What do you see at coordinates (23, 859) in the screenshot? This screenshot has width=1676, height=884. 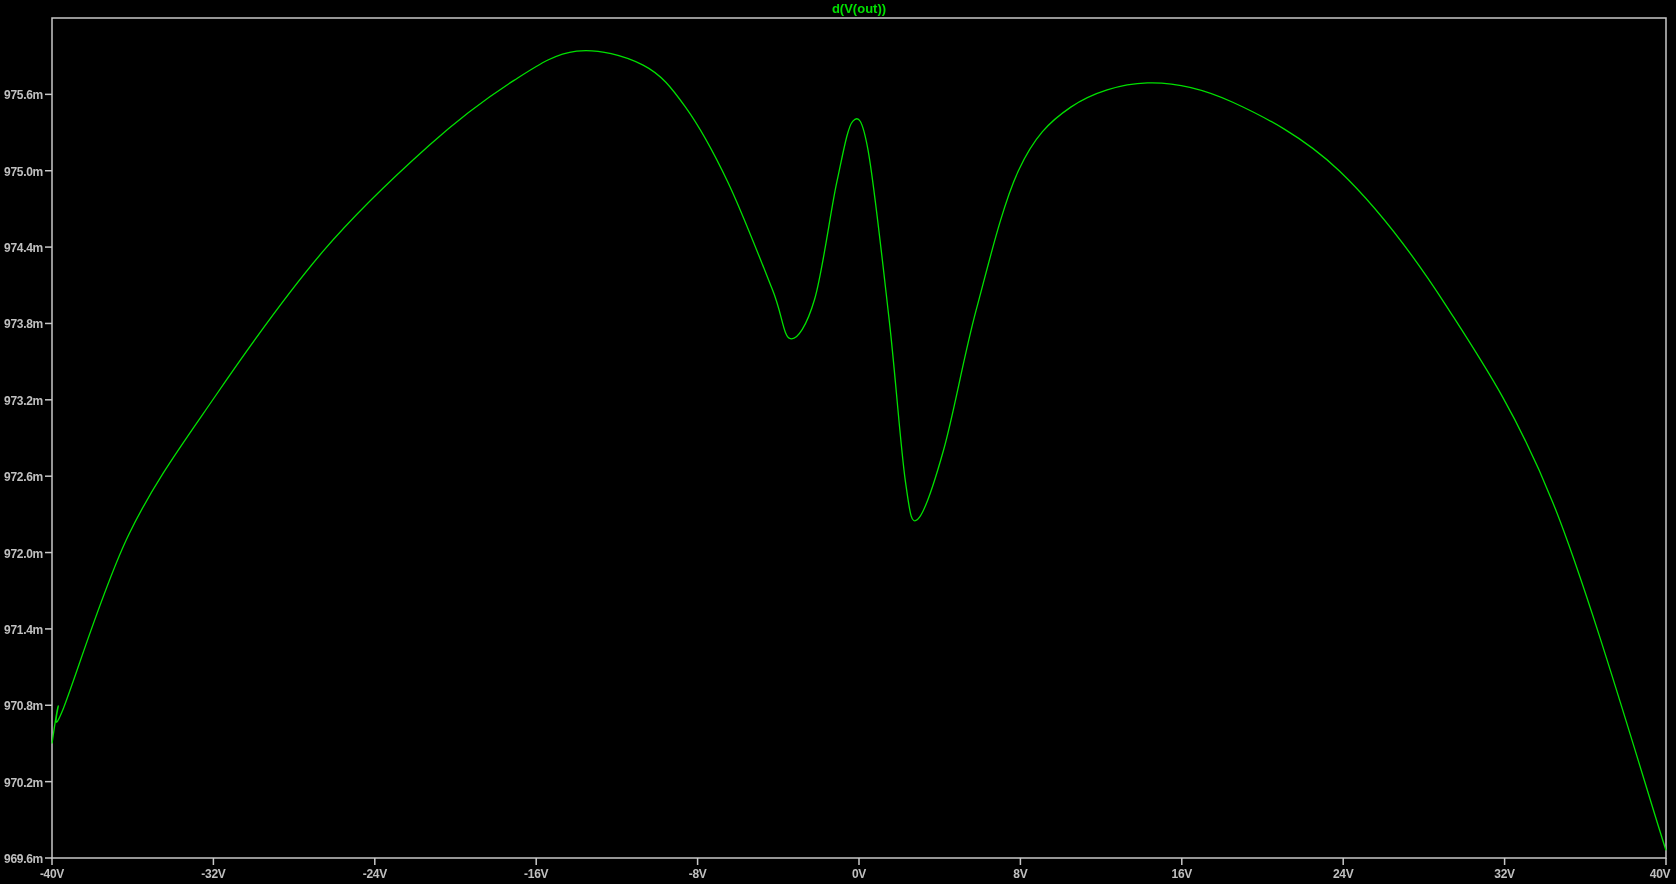 I see `y-tick-label: 969.6m` at bounding box center [23, 859].